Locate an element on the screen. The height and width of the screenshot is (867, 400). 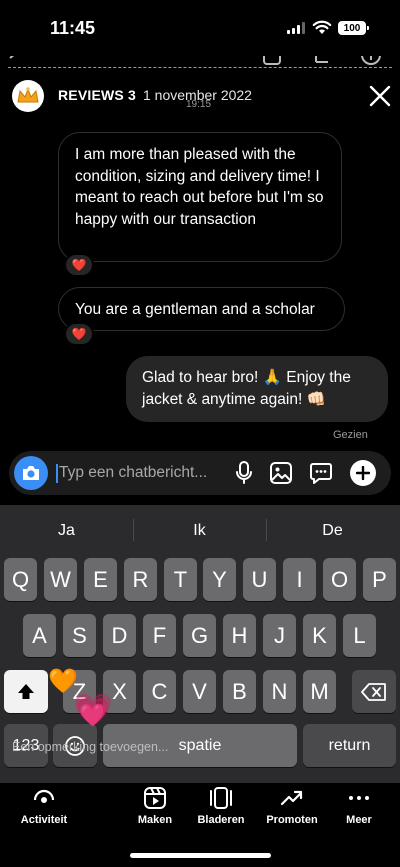
key-p: P is located at coordinates (379, 579).